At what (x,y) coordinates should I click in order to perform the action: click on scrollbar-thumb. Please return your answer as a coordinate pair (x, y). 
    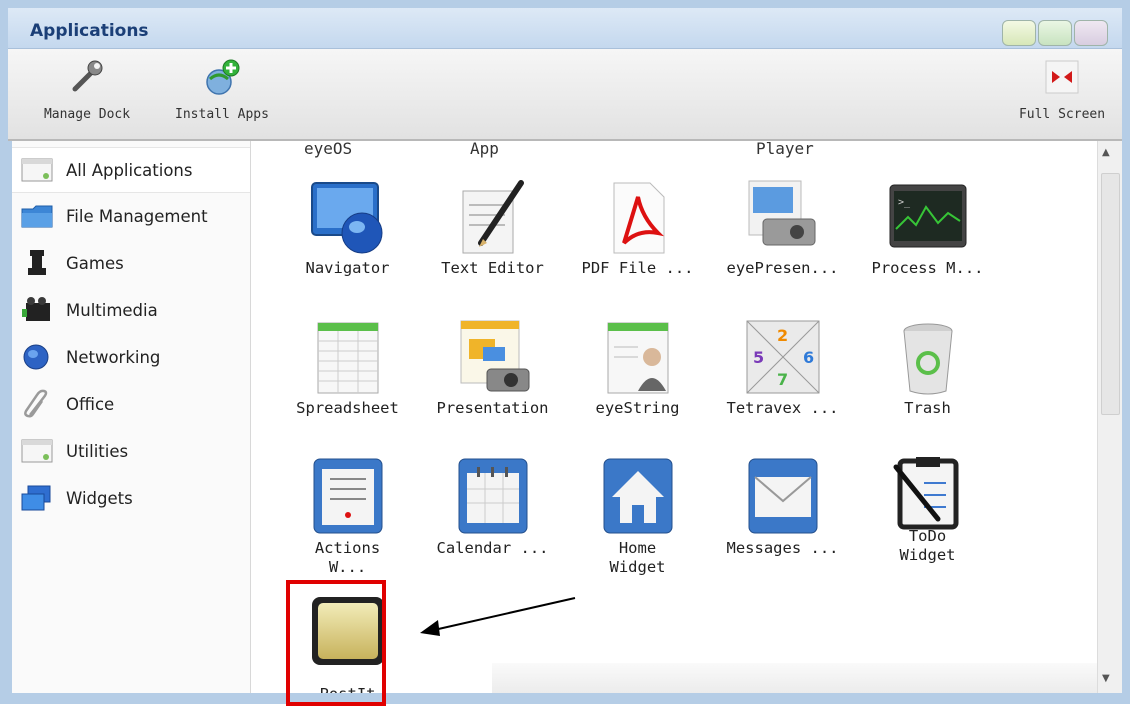
    Looking at the image, I should click on (1110, 294).